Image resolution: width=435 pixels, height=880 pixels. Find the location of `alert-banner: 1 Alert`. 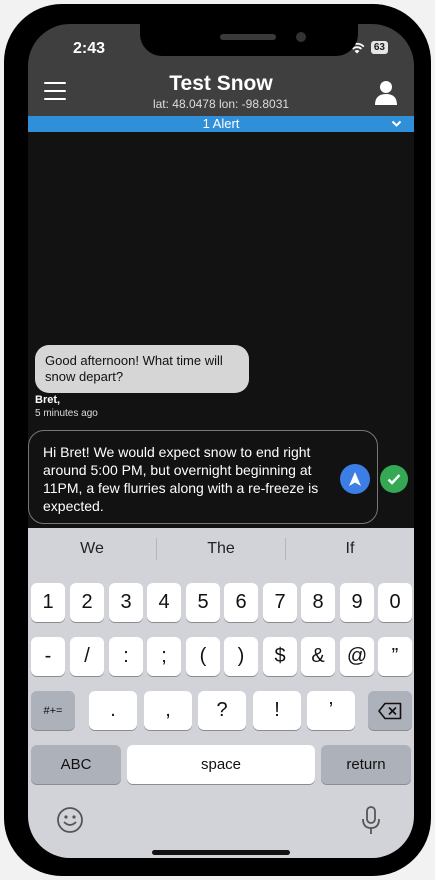

alert-banner: 1 Alert is located at coordinates (221, 124).